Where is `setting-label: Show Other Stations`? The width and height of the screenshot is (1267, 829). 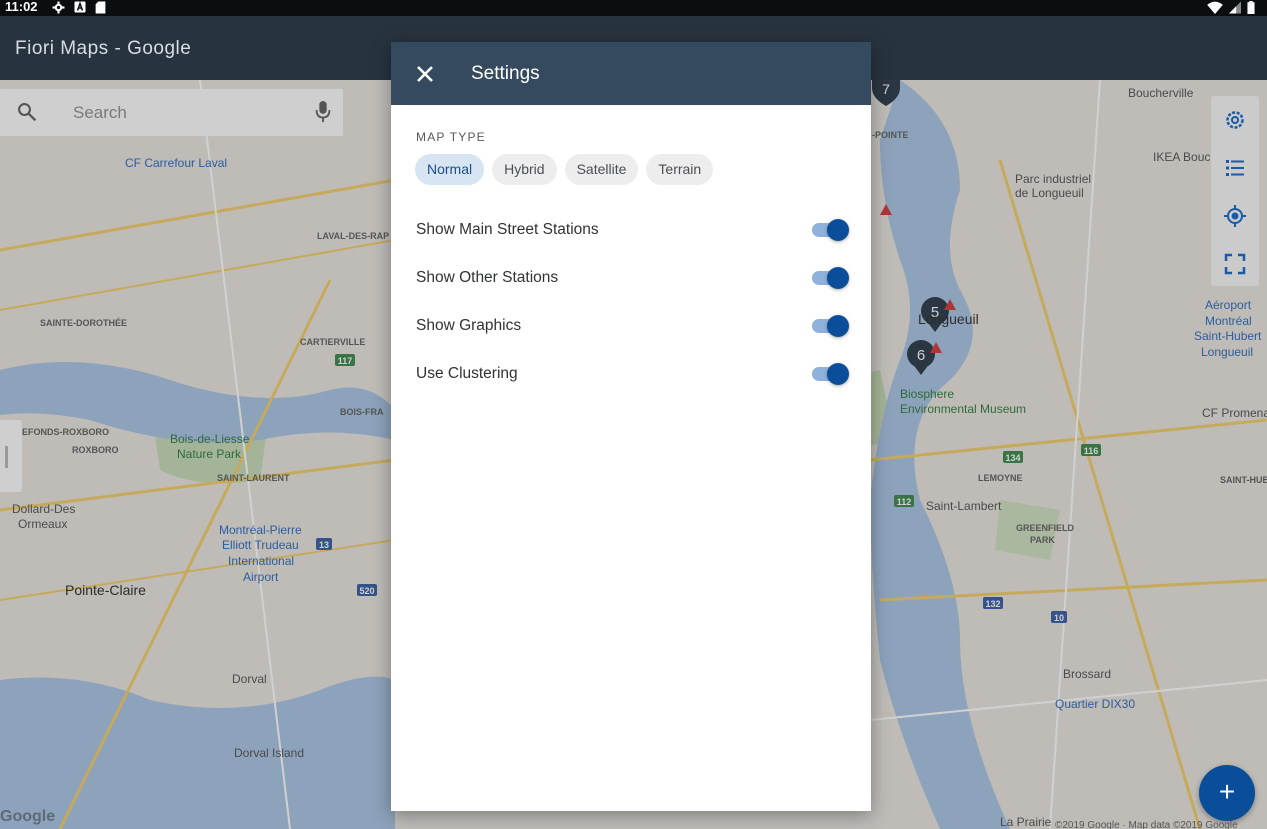 setting-label: Show Other Stations is located at coordinates (487, 277).